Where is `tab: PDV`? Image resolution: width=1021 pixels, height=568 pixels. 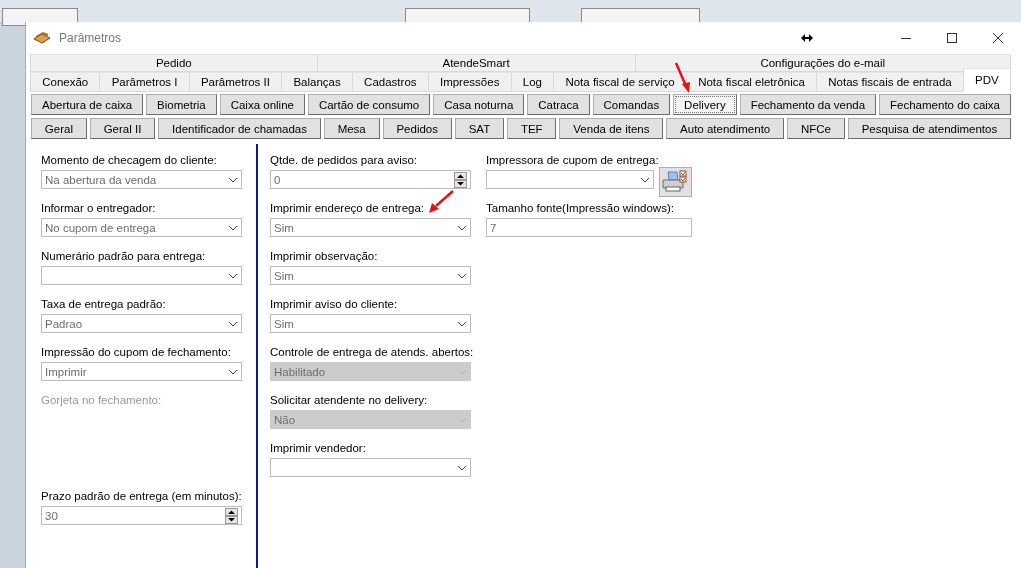 tab: PDV is located at coordinates (986, 80).